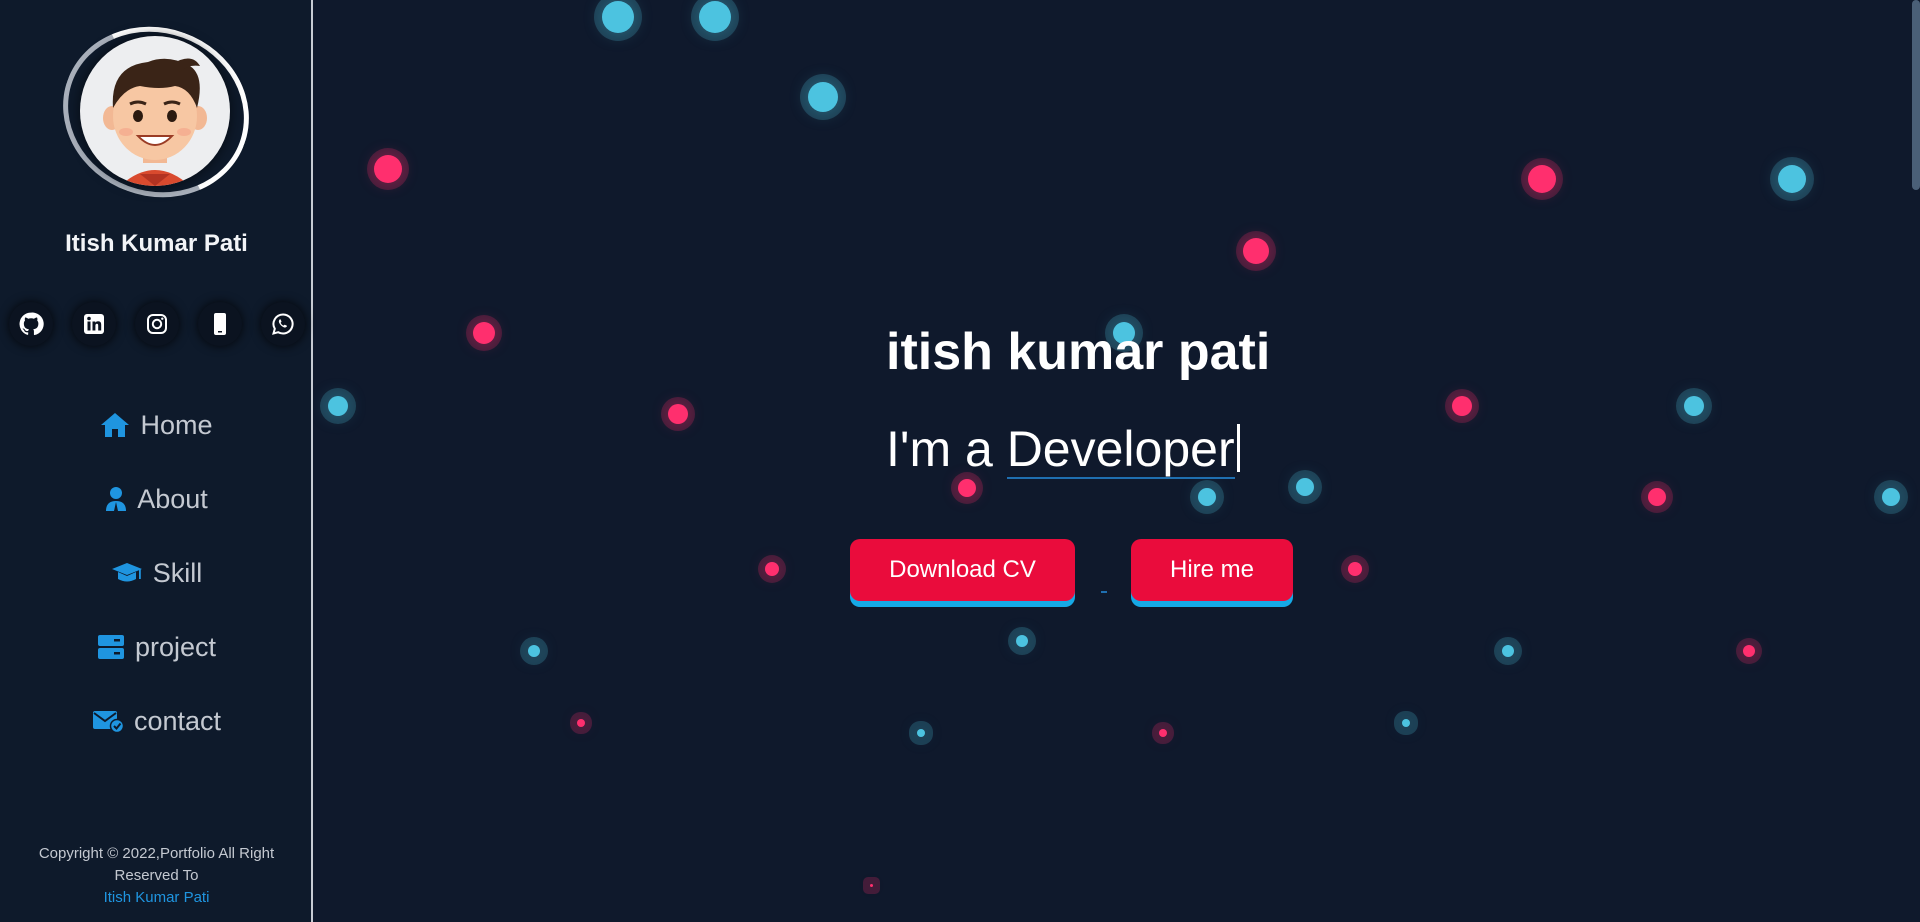  I want to click on copyright-author-link: Itish Kumar Pati, so click(156, 898).